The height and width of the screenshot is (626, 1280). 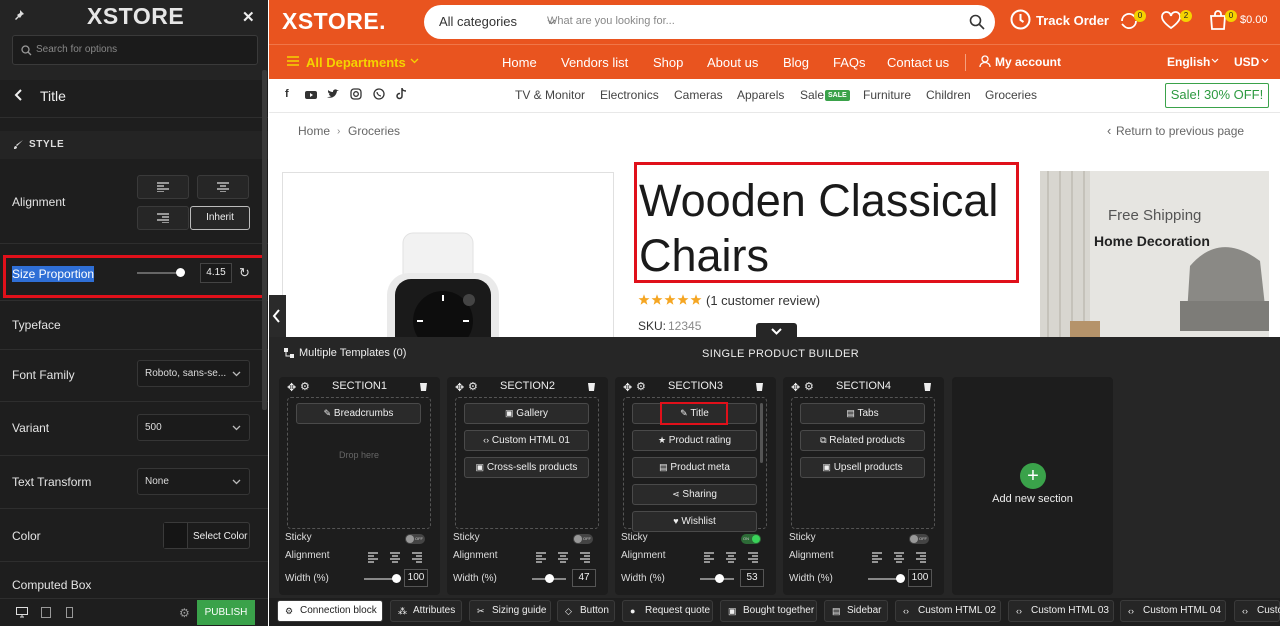 What do you see at coordinates (519, 62) in the screenshot?
I see `nav-home: Home` at bounding box center [519, 62].